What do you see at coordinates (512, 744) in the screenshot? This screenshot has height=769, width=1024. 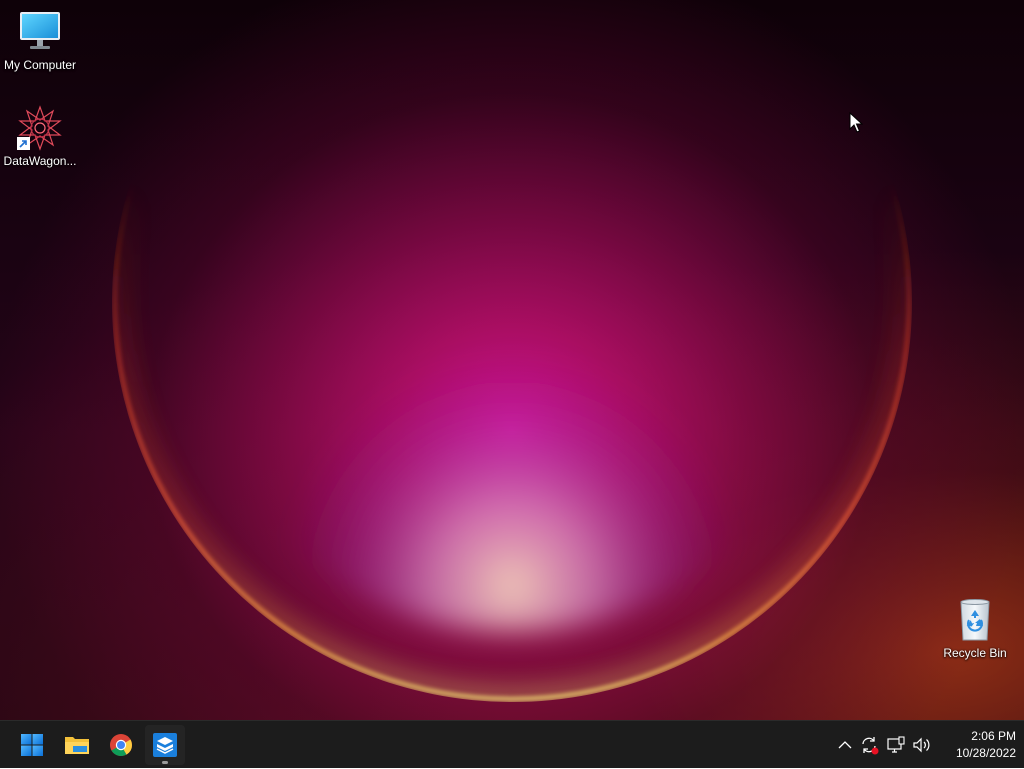 I see `taskbar: 2:06 PM 10/28/2022` at bounding box center [512, 744].